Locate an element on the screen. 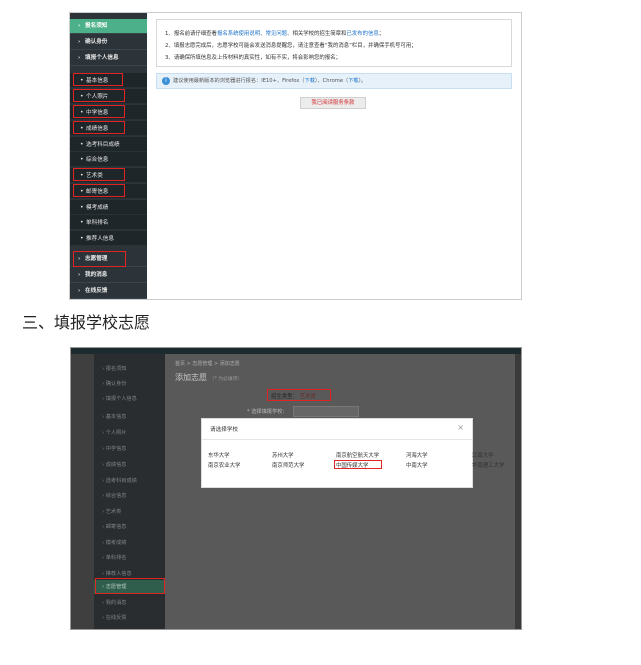 The width and height of the screenshot is (641, 665). sidebar-item: › 推荐人信息 is located at coordinates (129, 574).